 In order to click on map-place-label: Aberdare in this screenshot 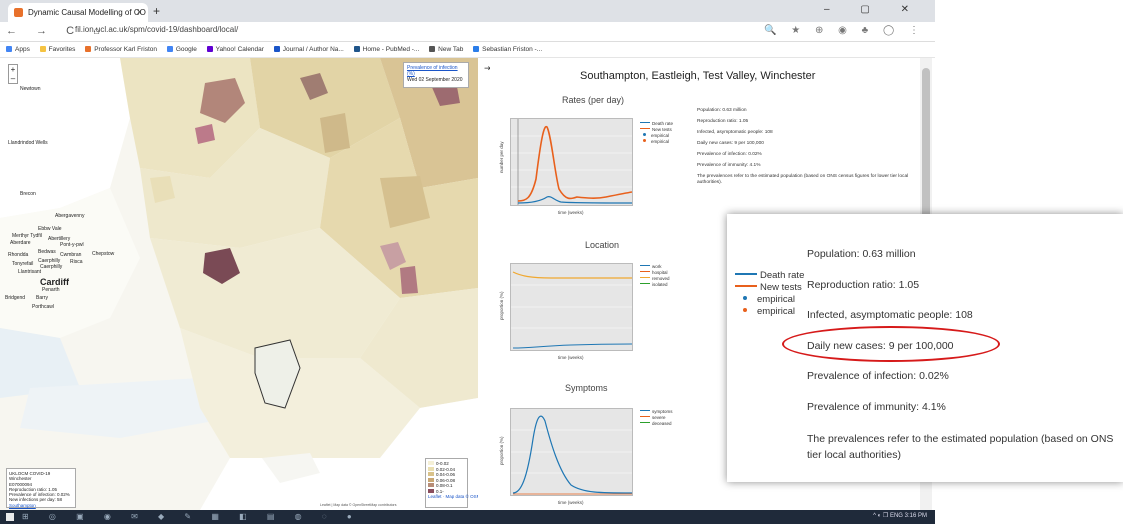, I will do `click(20, 243)`.